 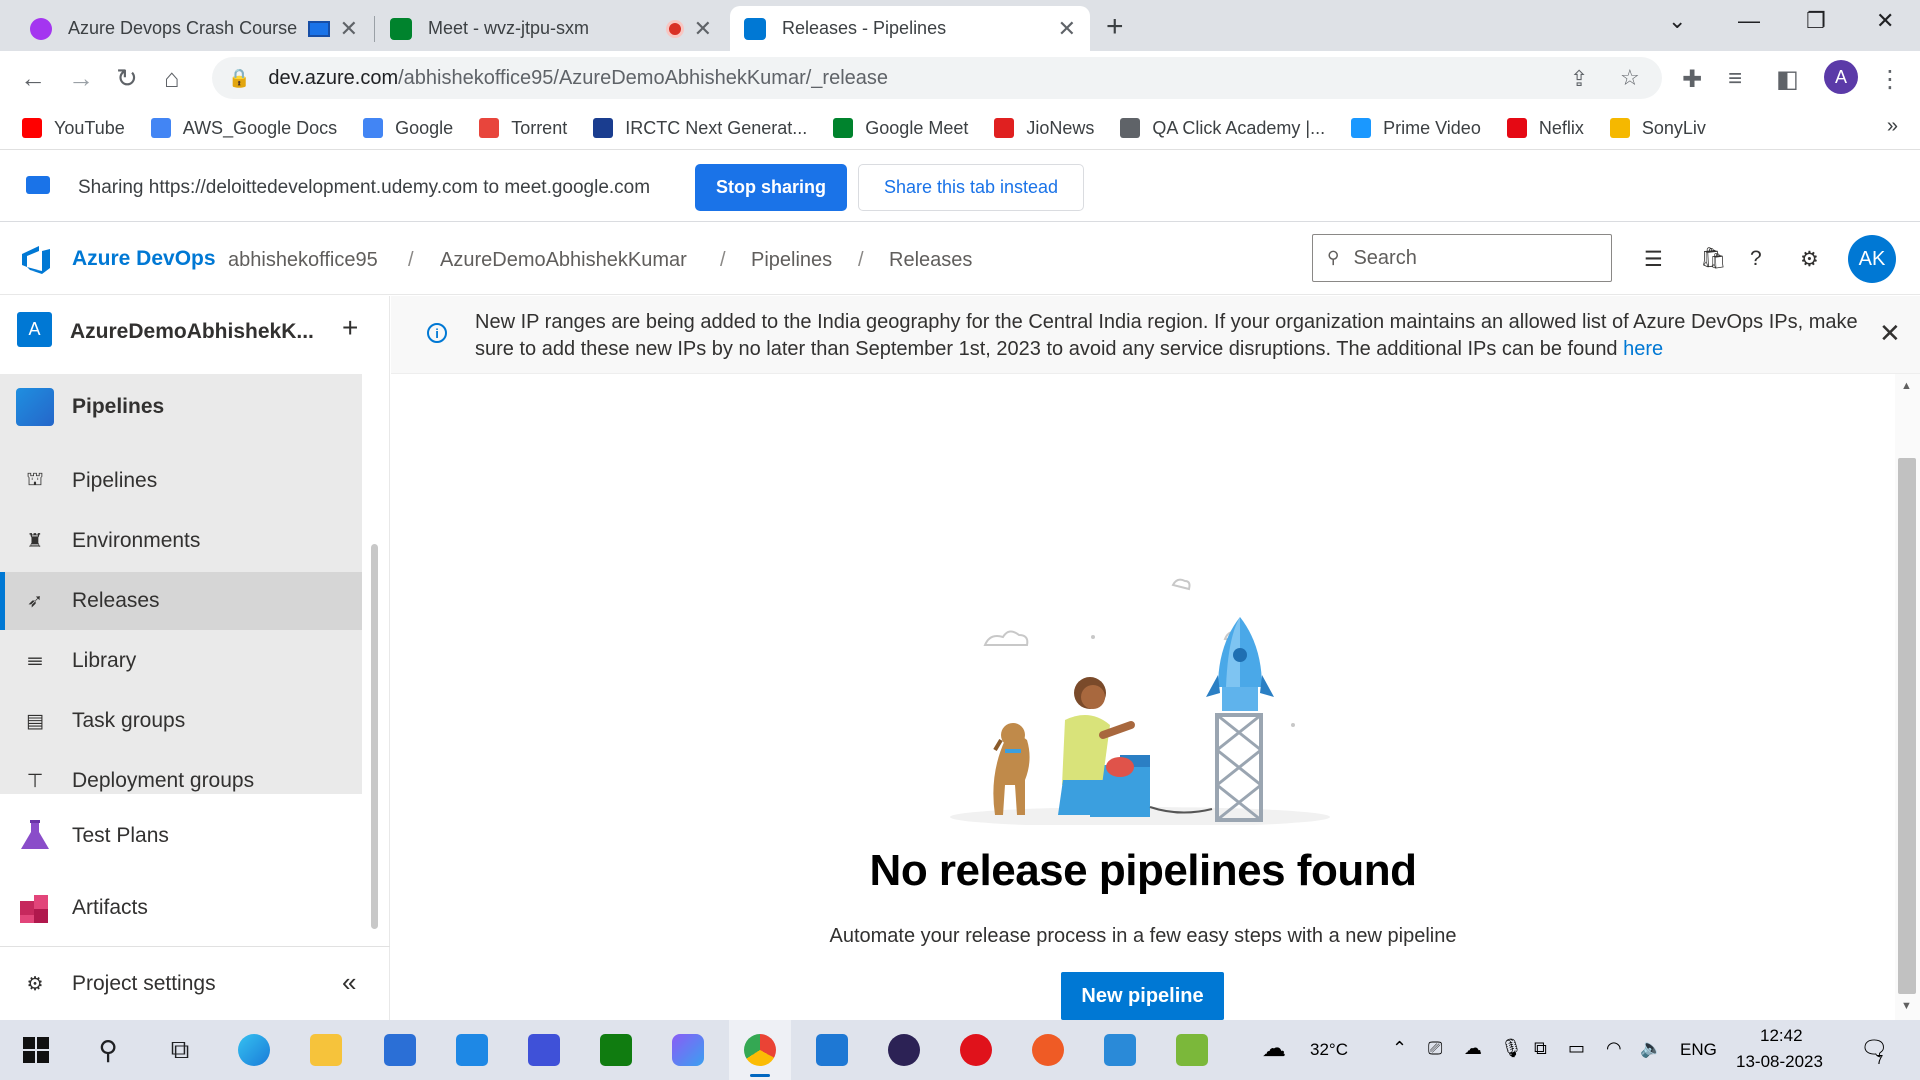 I want to click on nav-environments: ♜ Environments, so click(x=181, y=541).